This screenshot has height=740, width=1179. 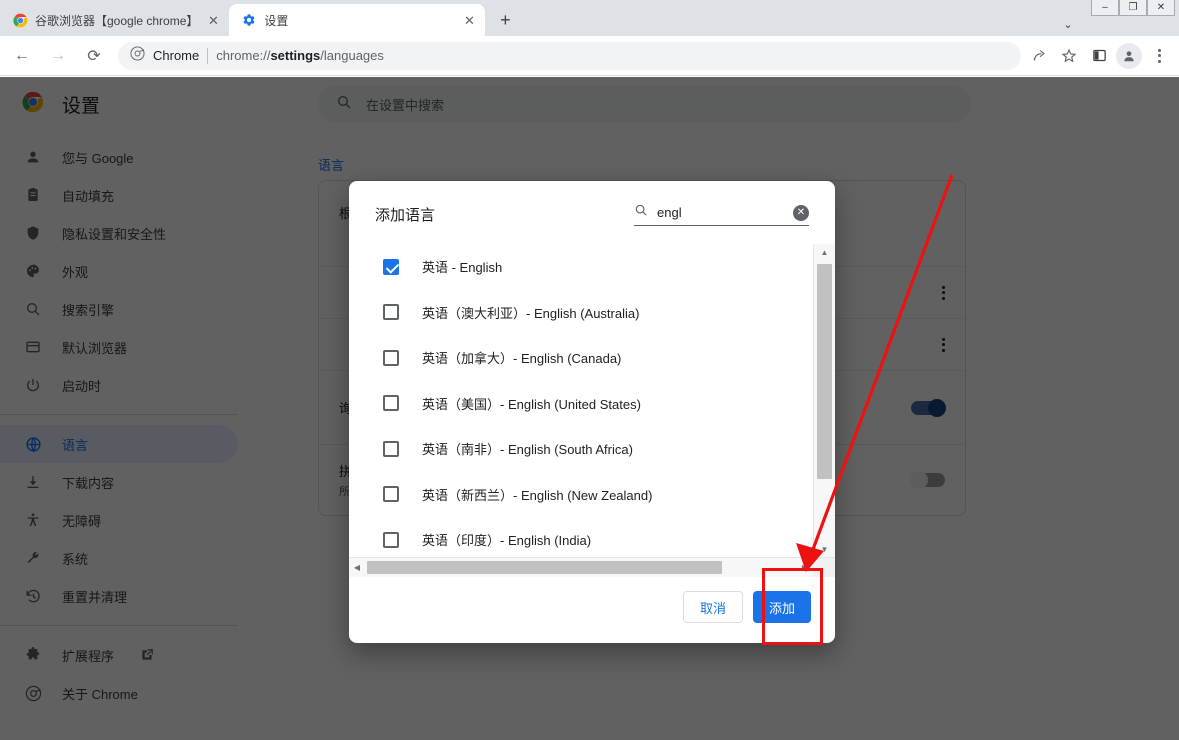 What do you see at coordinates (805, 567) in the screenshot?
I see `scroll-right-arrow-icon: ▶` at bounding box center [805, 567].